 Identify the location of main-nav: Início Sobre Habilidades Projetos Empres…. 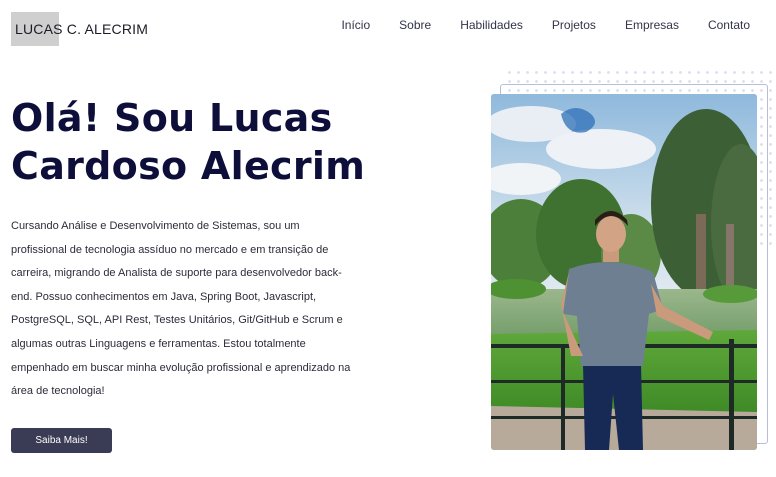
(531, 25).